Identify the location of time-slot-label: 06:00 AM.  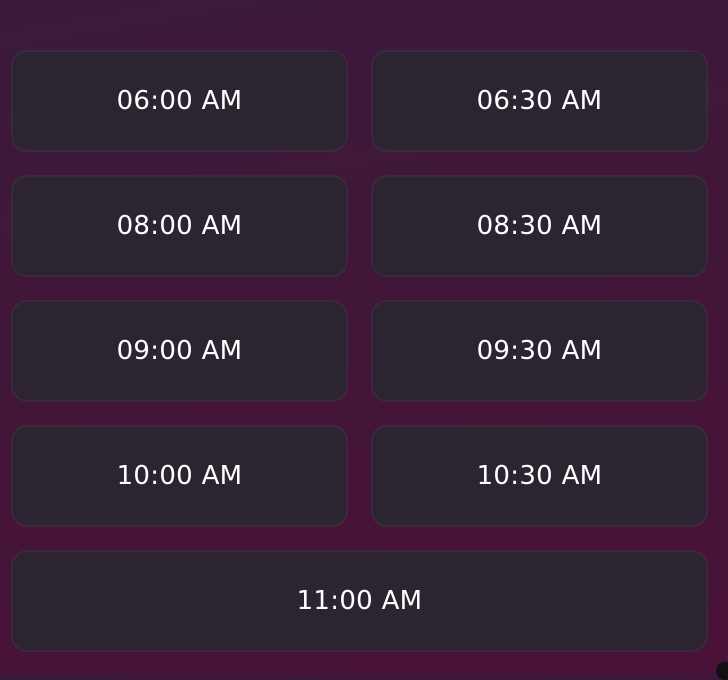
(179, 101).